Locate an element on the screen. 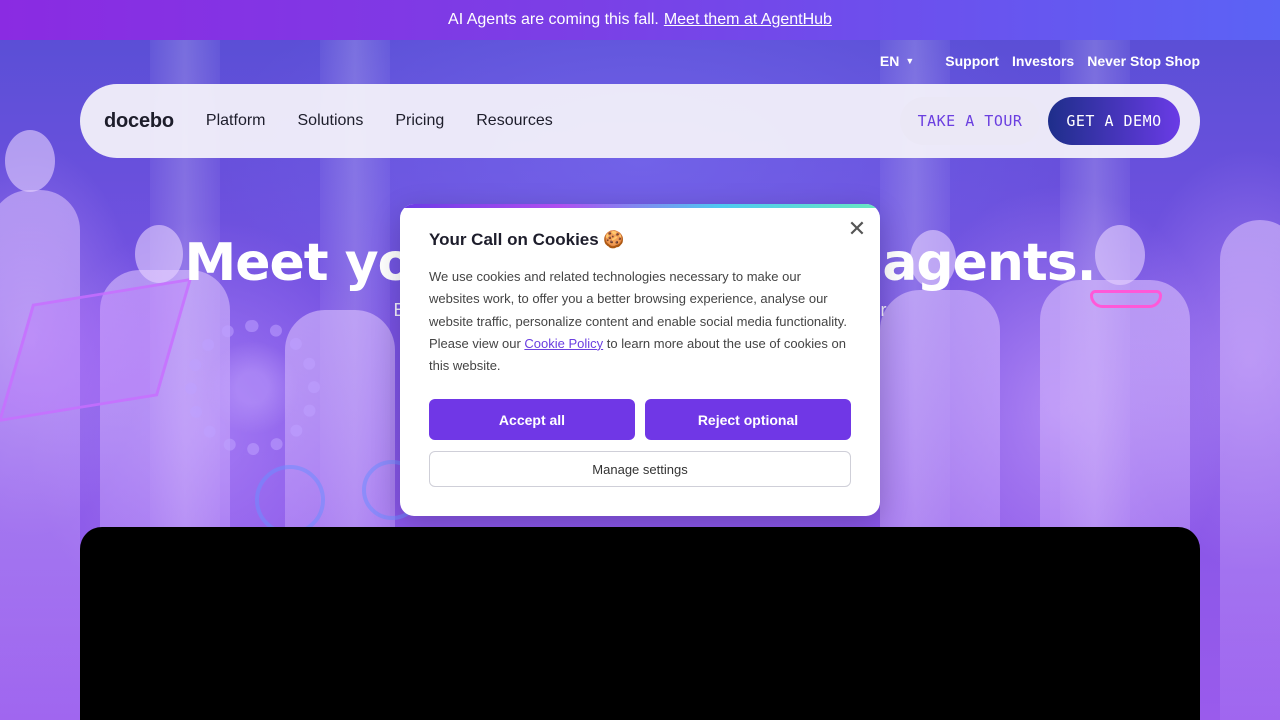 This screenshot has height=720, width=1280. agenthub-link: Meet them at AgentHub is located at coordinates (748, 20).